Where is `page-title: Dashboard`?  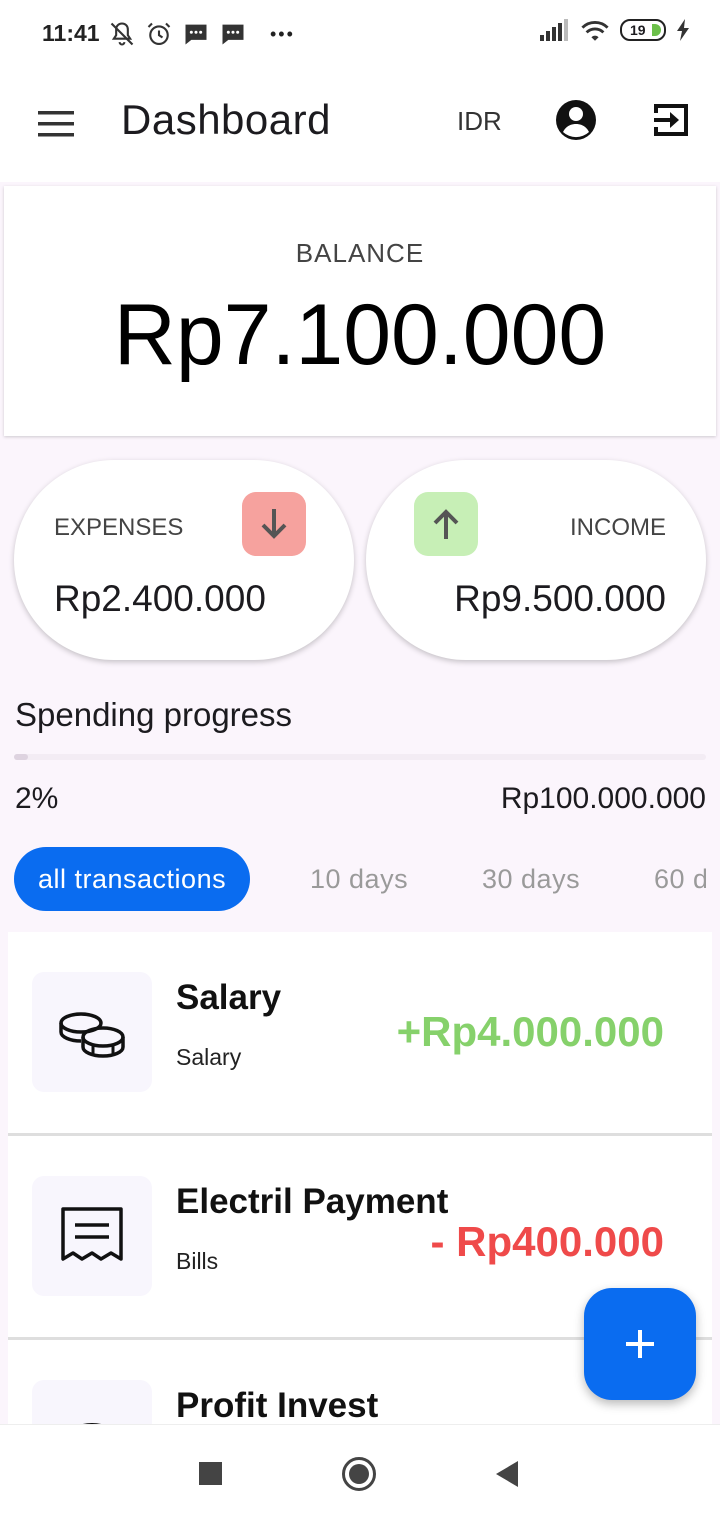
page-title: Dashboard is located at coordinates (226, 119).